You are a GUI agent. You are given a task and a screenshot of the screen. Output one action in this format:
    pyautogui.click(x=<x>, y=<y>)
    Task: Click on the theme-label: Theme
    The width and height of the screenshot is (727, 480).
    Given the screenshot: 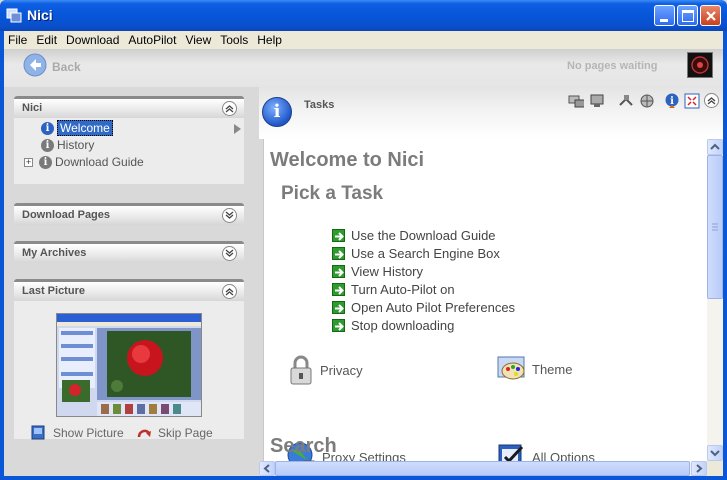 What is the action you would take?
    pyautogui.click(x=552, y=369)
    